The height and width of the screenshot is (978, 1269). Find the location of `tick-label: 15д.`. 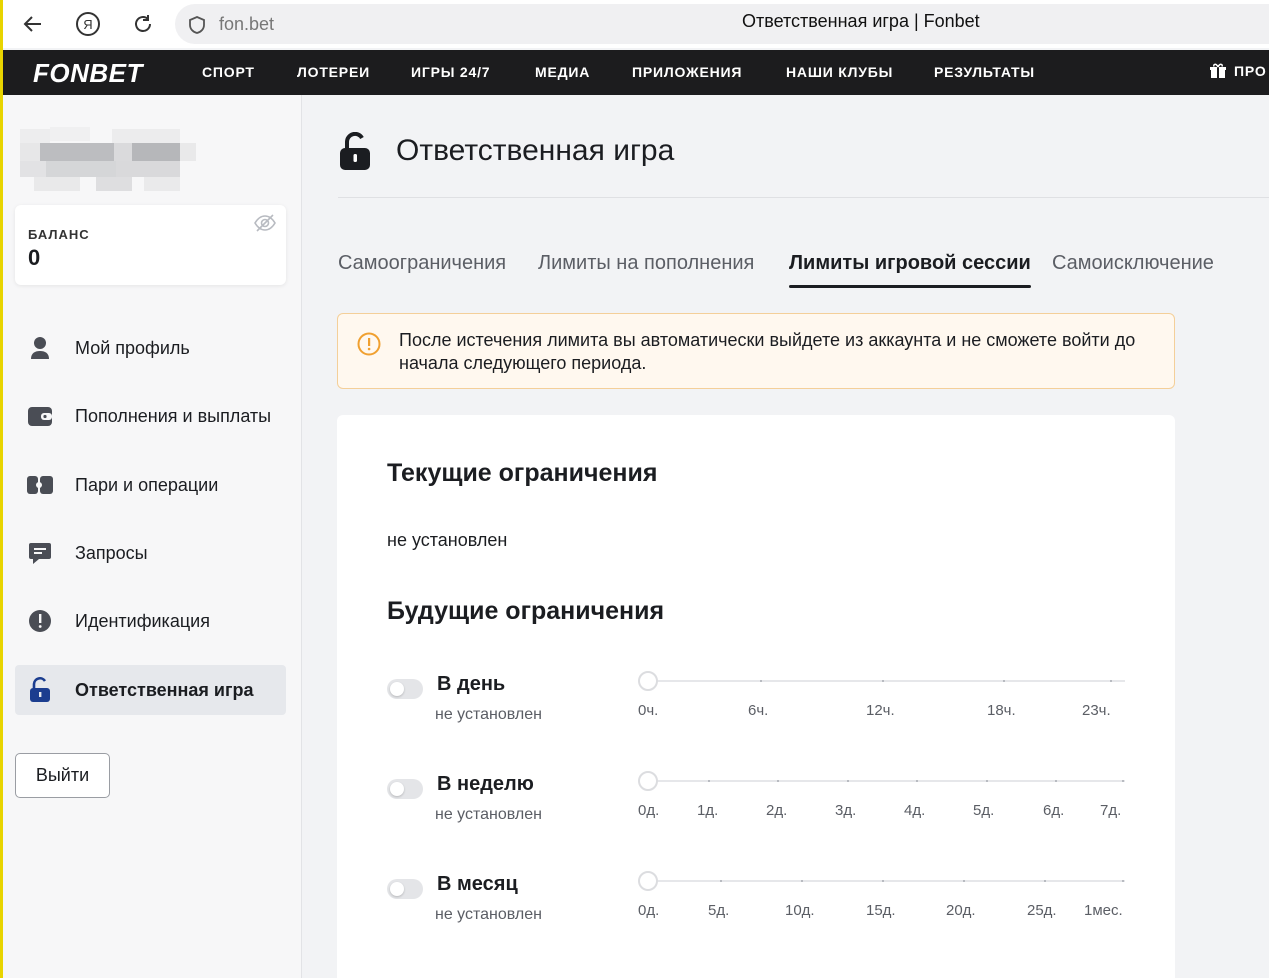

tick-label: 15д. is located at coordinates (881, 910).